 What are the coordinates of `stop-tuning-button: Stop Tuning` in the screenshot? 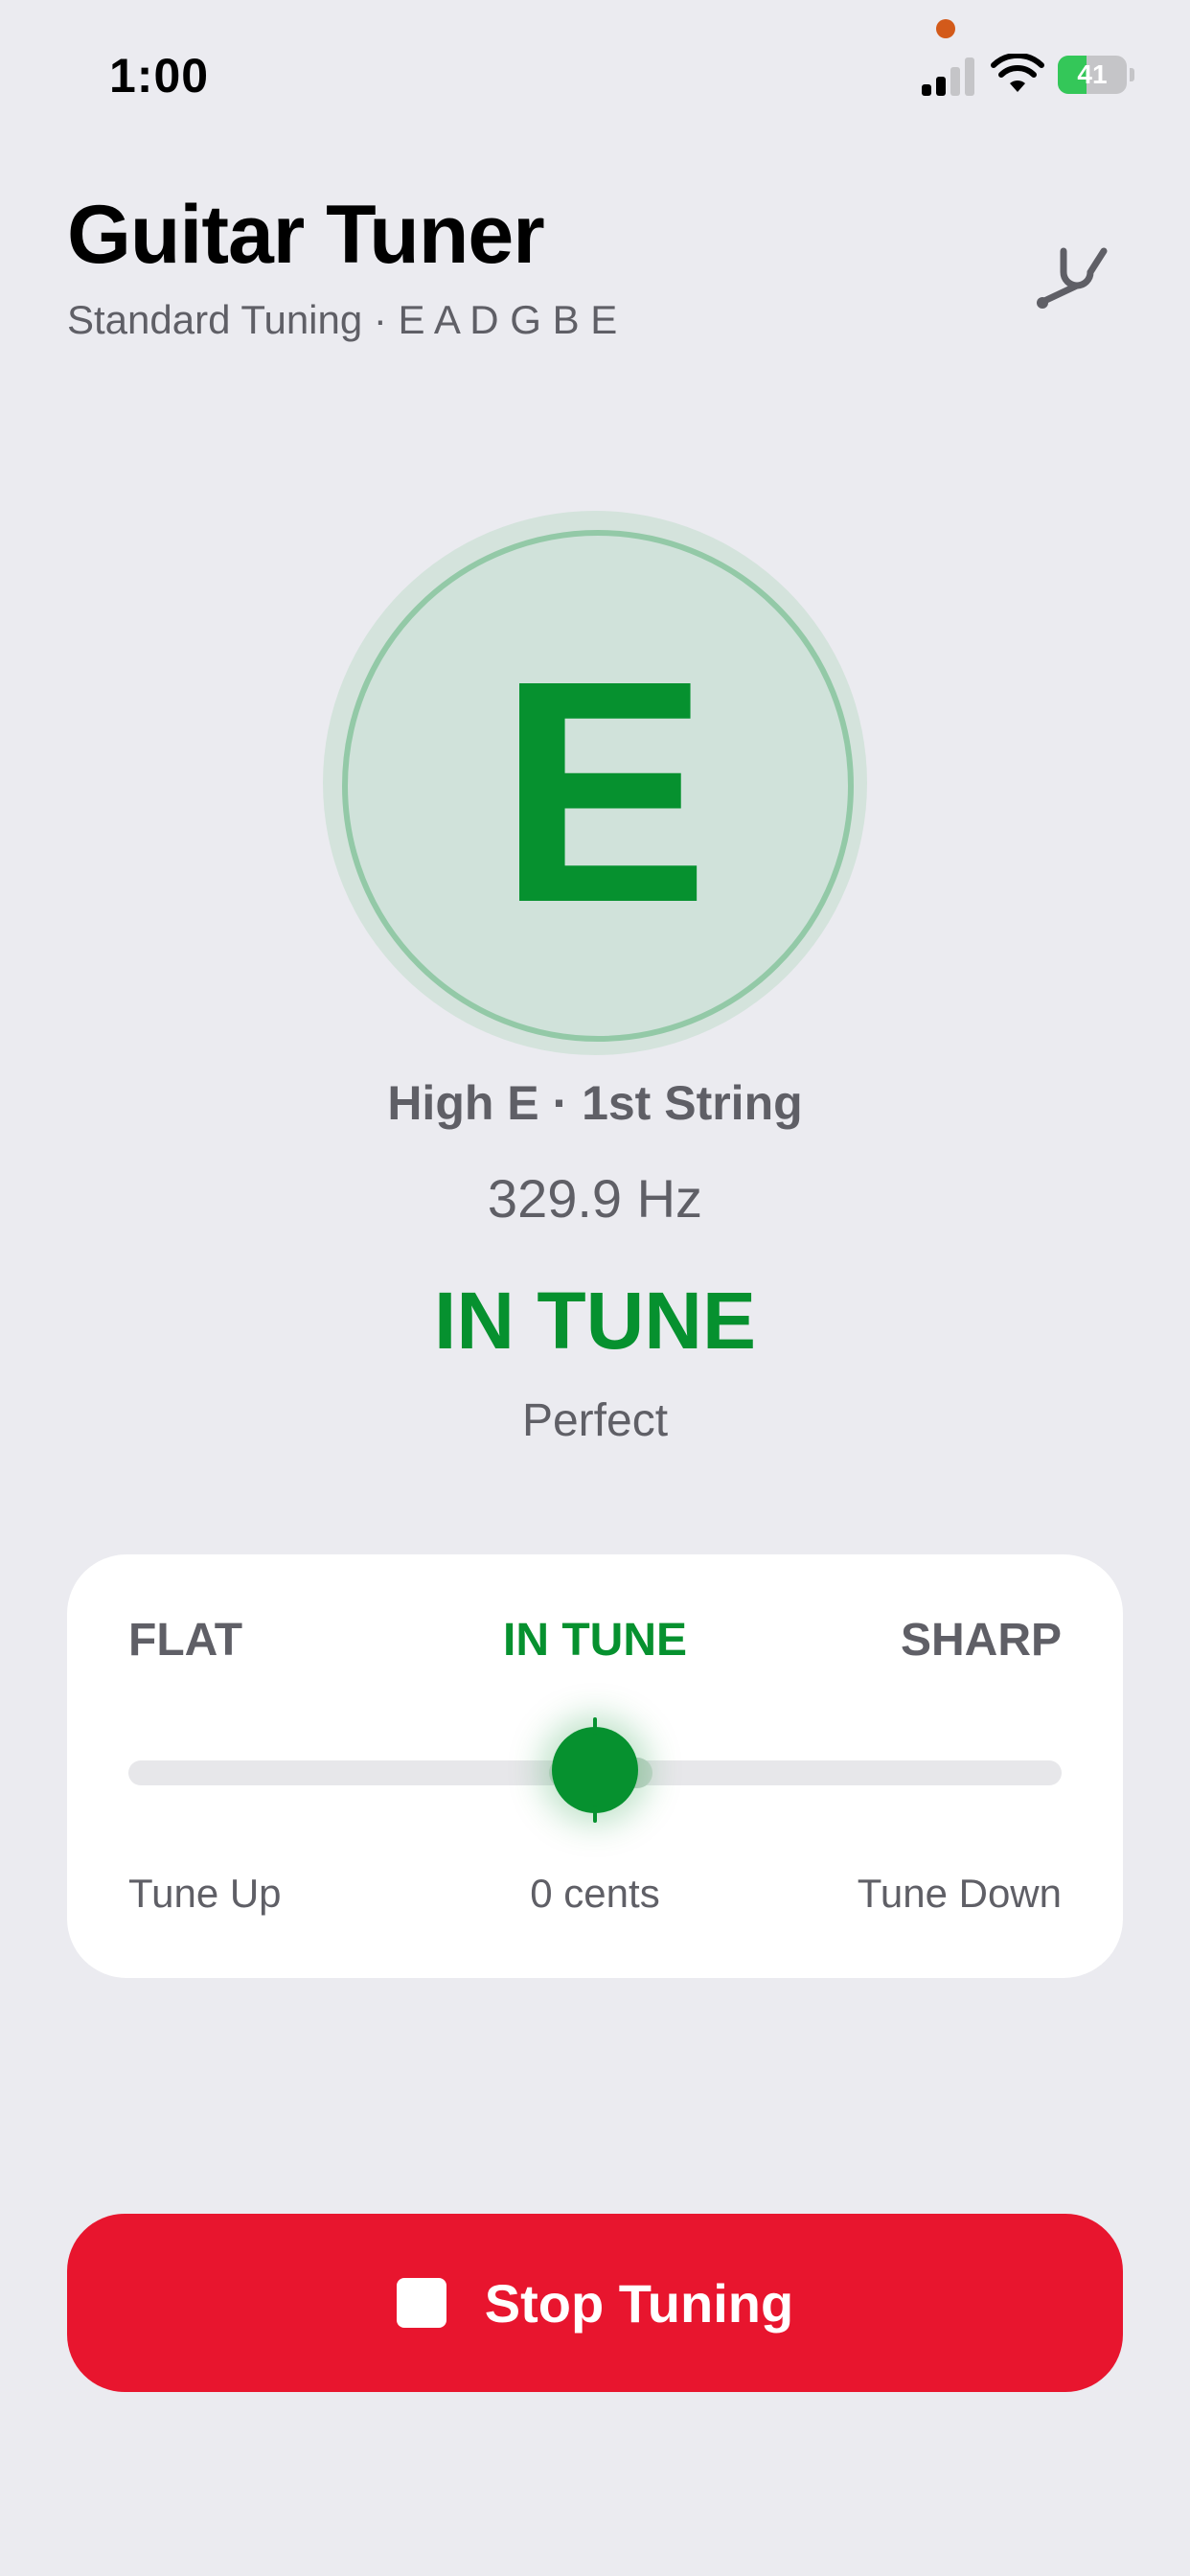 It's located at (595, 2303).